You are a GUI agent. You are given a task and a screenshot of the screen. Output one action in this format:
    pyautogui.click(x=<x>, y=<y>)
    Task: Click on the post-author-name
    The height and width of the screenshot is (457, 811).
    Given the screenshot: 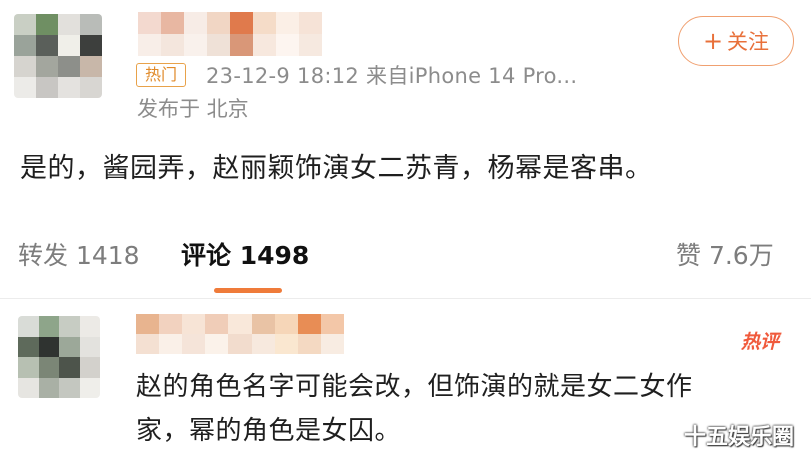 What is the action you would take?
    pyautogui.click(x=230, y=34)
    